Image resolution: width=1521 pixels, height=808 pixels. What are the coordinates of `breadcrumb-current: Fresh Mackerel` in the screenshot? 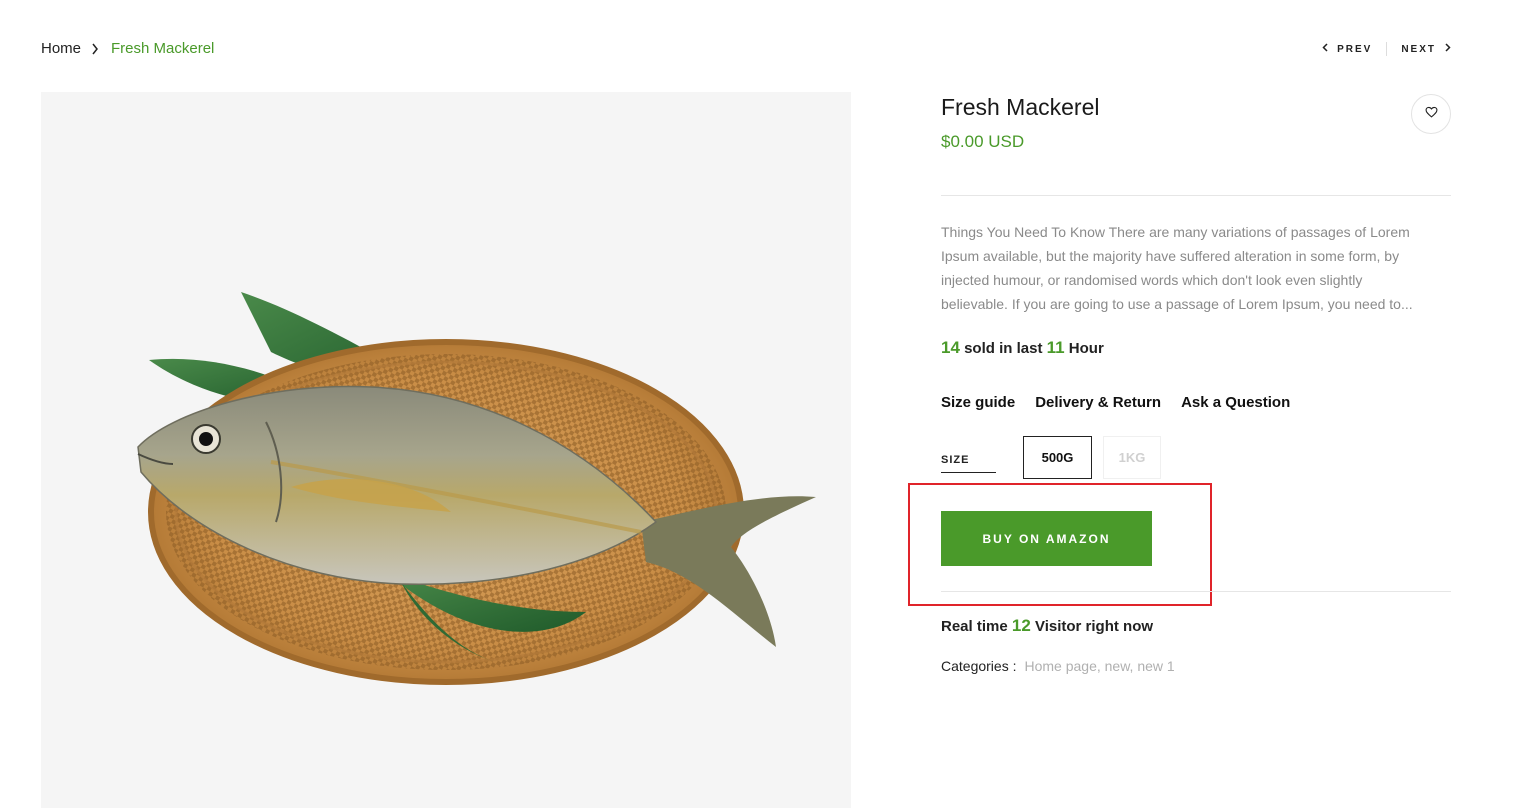 It's located at (163, 48).